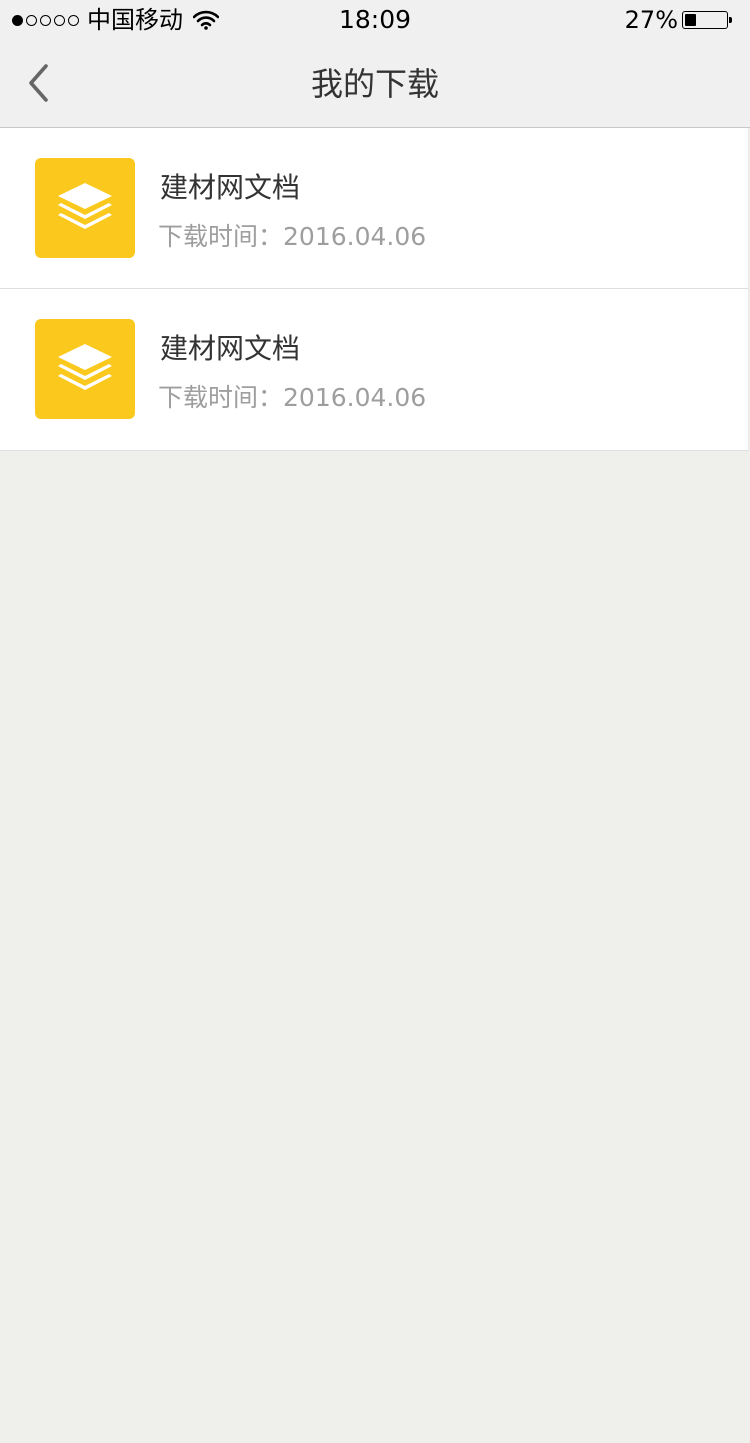 Image resolution: width=750 pixels, height=1443 pixels. I want to click on page-title: 我的下载, so click(374, 84).